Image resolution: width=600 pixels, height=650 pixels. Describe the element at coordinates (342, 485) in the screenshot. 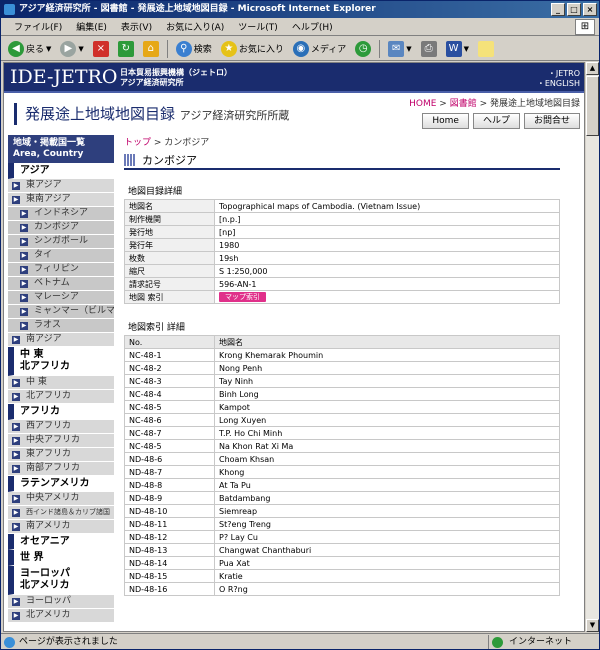

I see `table-row: ND-48-8 At Ta Pu` at that location.